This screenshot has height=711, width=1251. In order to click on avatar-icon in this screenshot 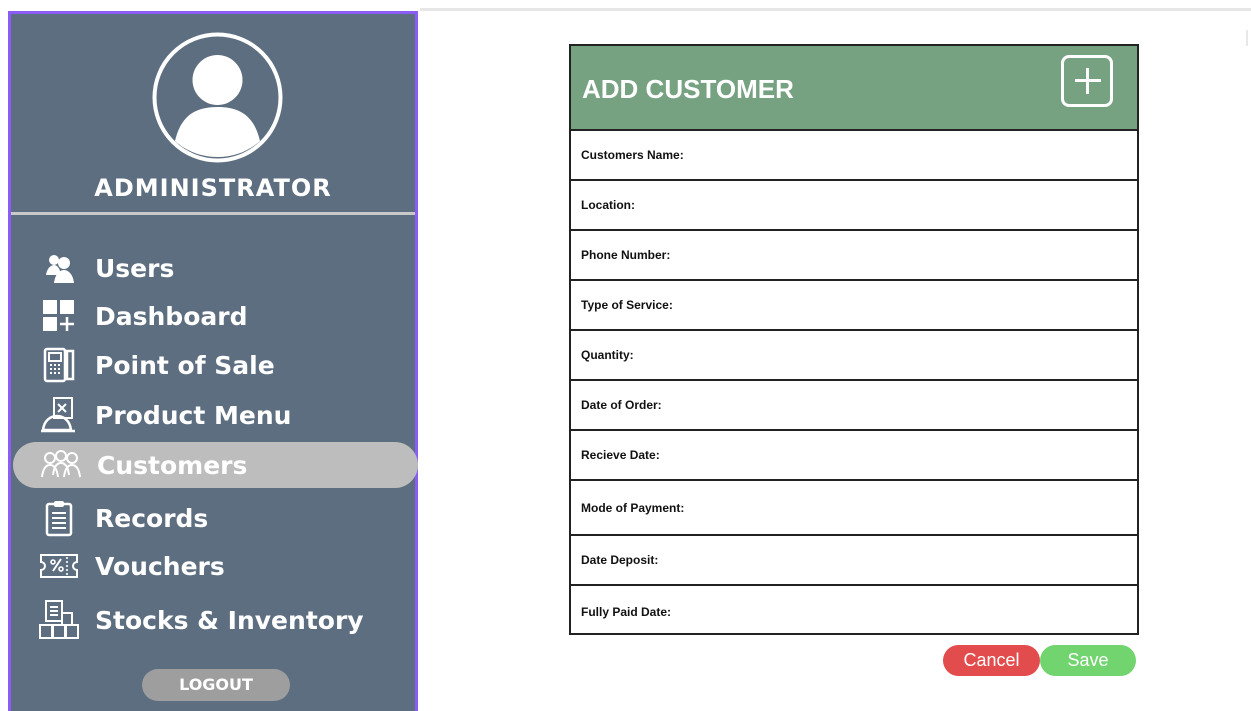, I will do `click(217, 97)`.